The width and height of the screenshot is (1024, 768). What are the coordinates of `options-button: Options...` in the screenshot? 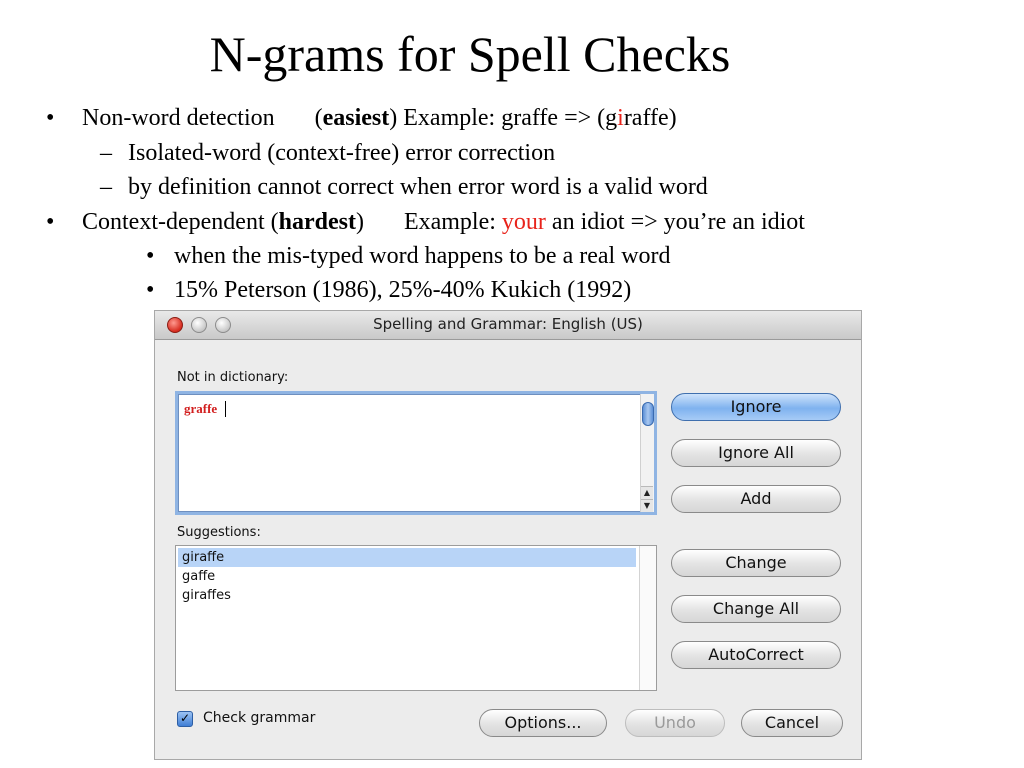 It's located at (543, 723).